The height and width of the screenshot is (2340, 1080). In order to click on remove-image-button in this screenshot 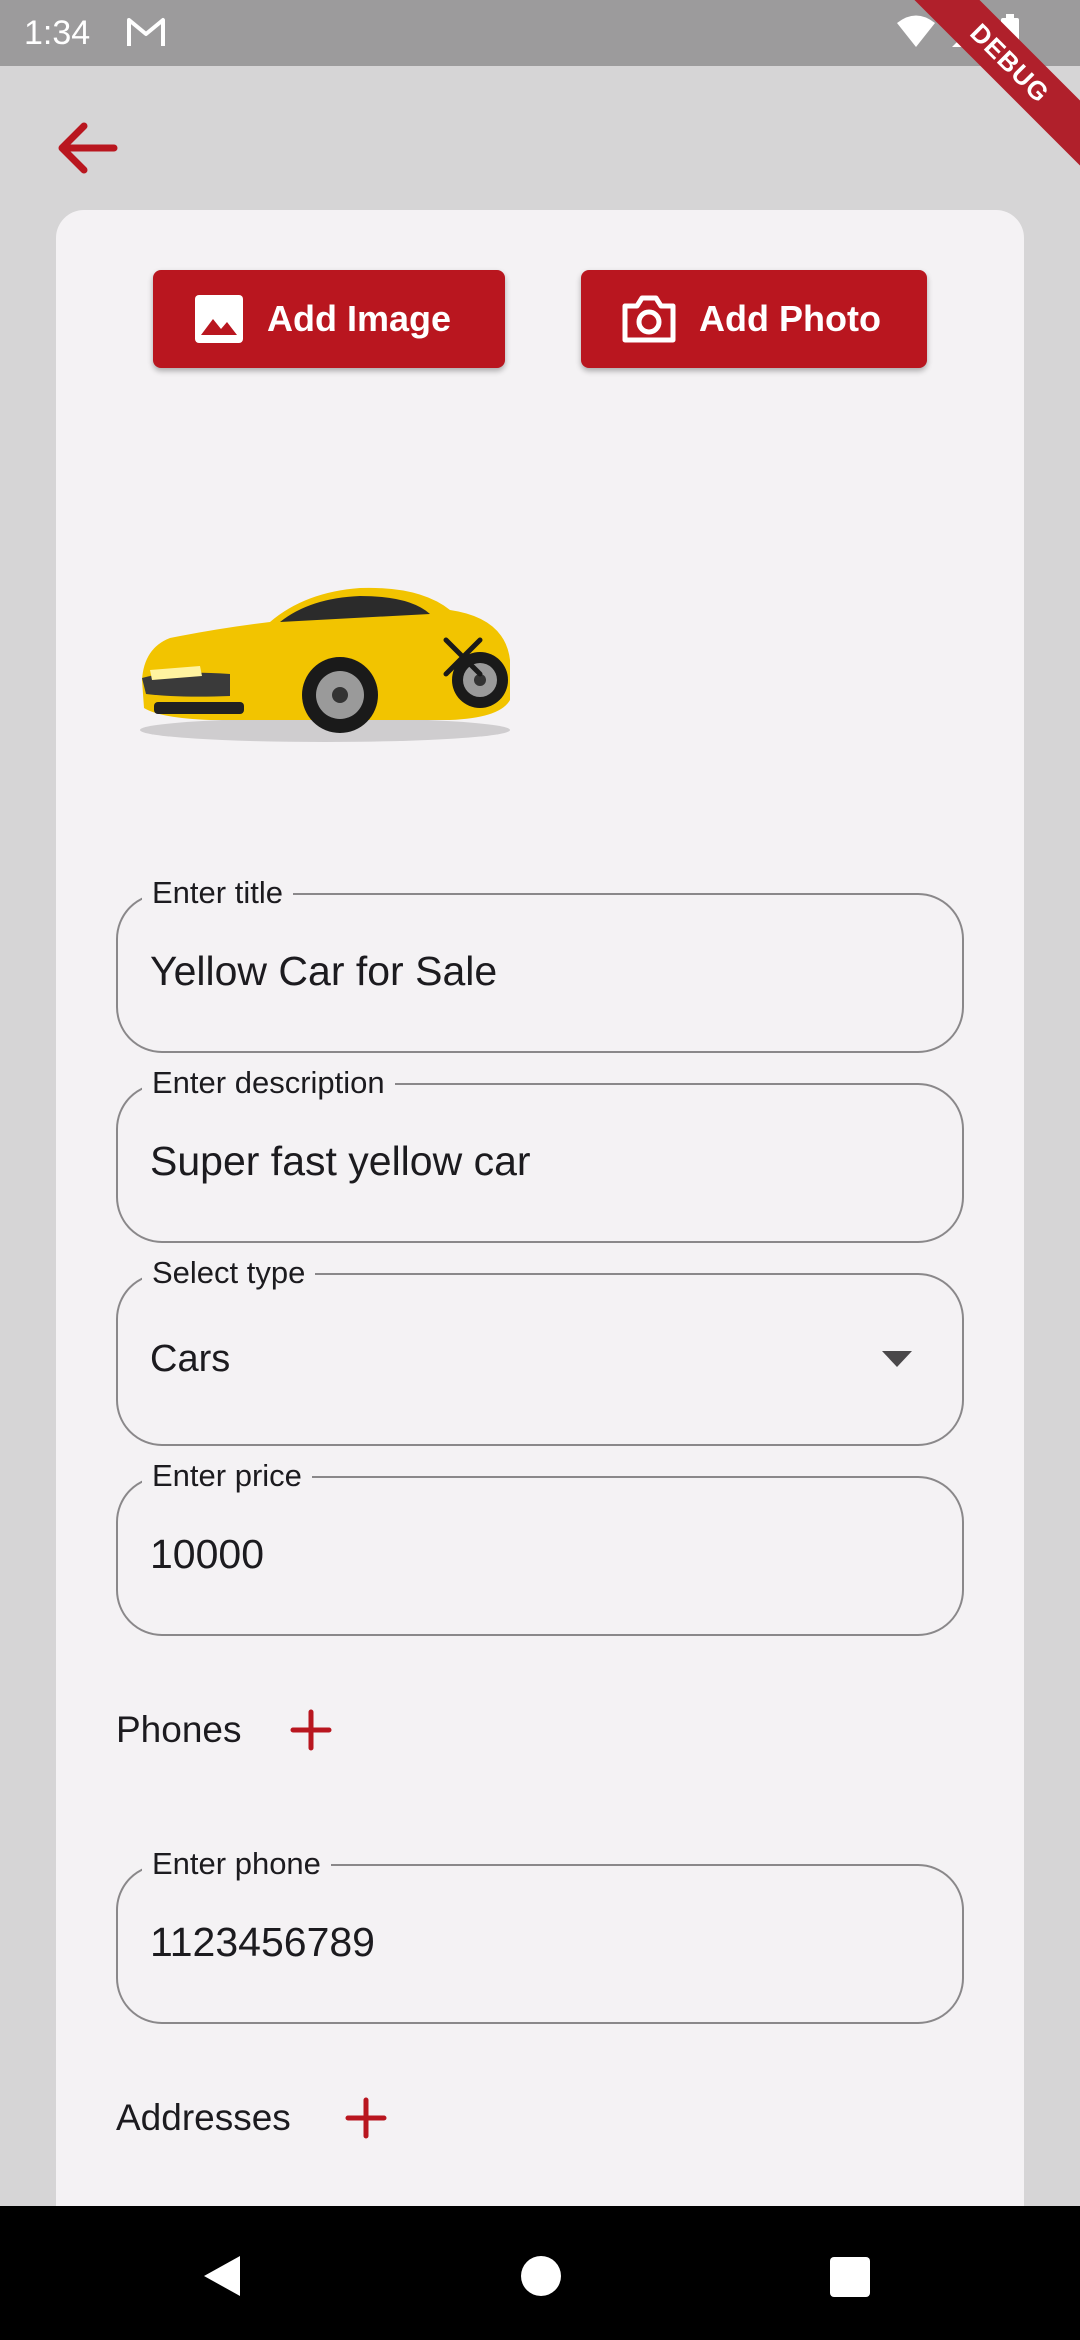, I will do `click(463, 657)`.